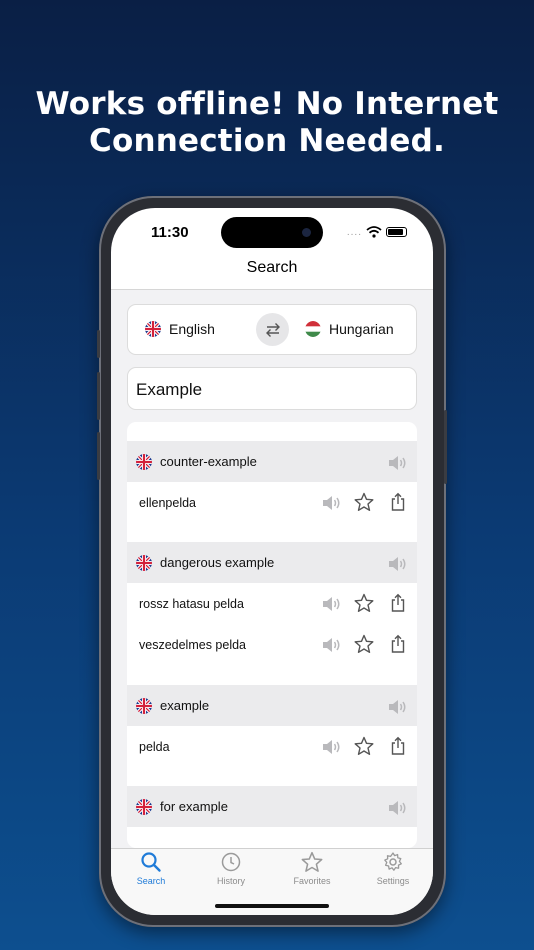  I want to click on phone-power-button, so click(445, 447).